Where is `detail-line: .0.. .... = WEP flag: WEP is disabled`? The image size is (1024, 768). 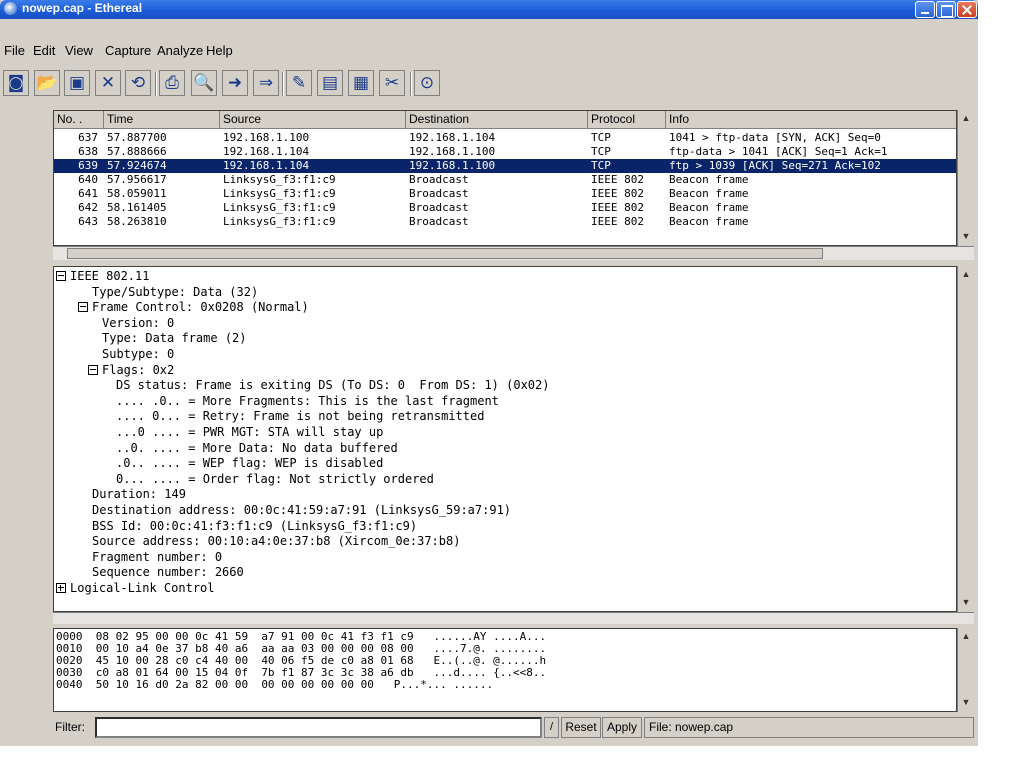 detail-line: .0.. .... = WEP flag: WEP is disabled is located at coordinates (249, 463).